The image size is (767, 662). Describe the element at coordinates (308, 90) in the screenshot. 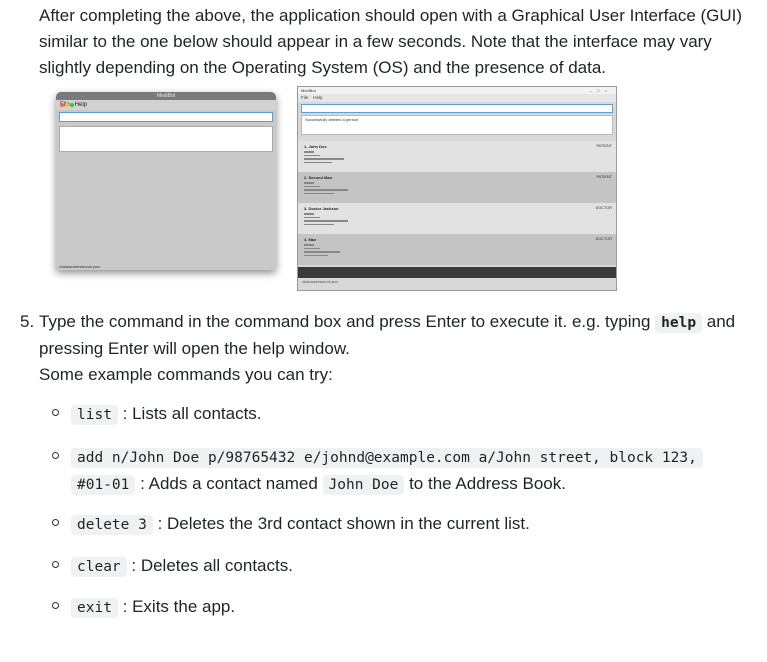

I see `win-window-title: MediBot` at that location.